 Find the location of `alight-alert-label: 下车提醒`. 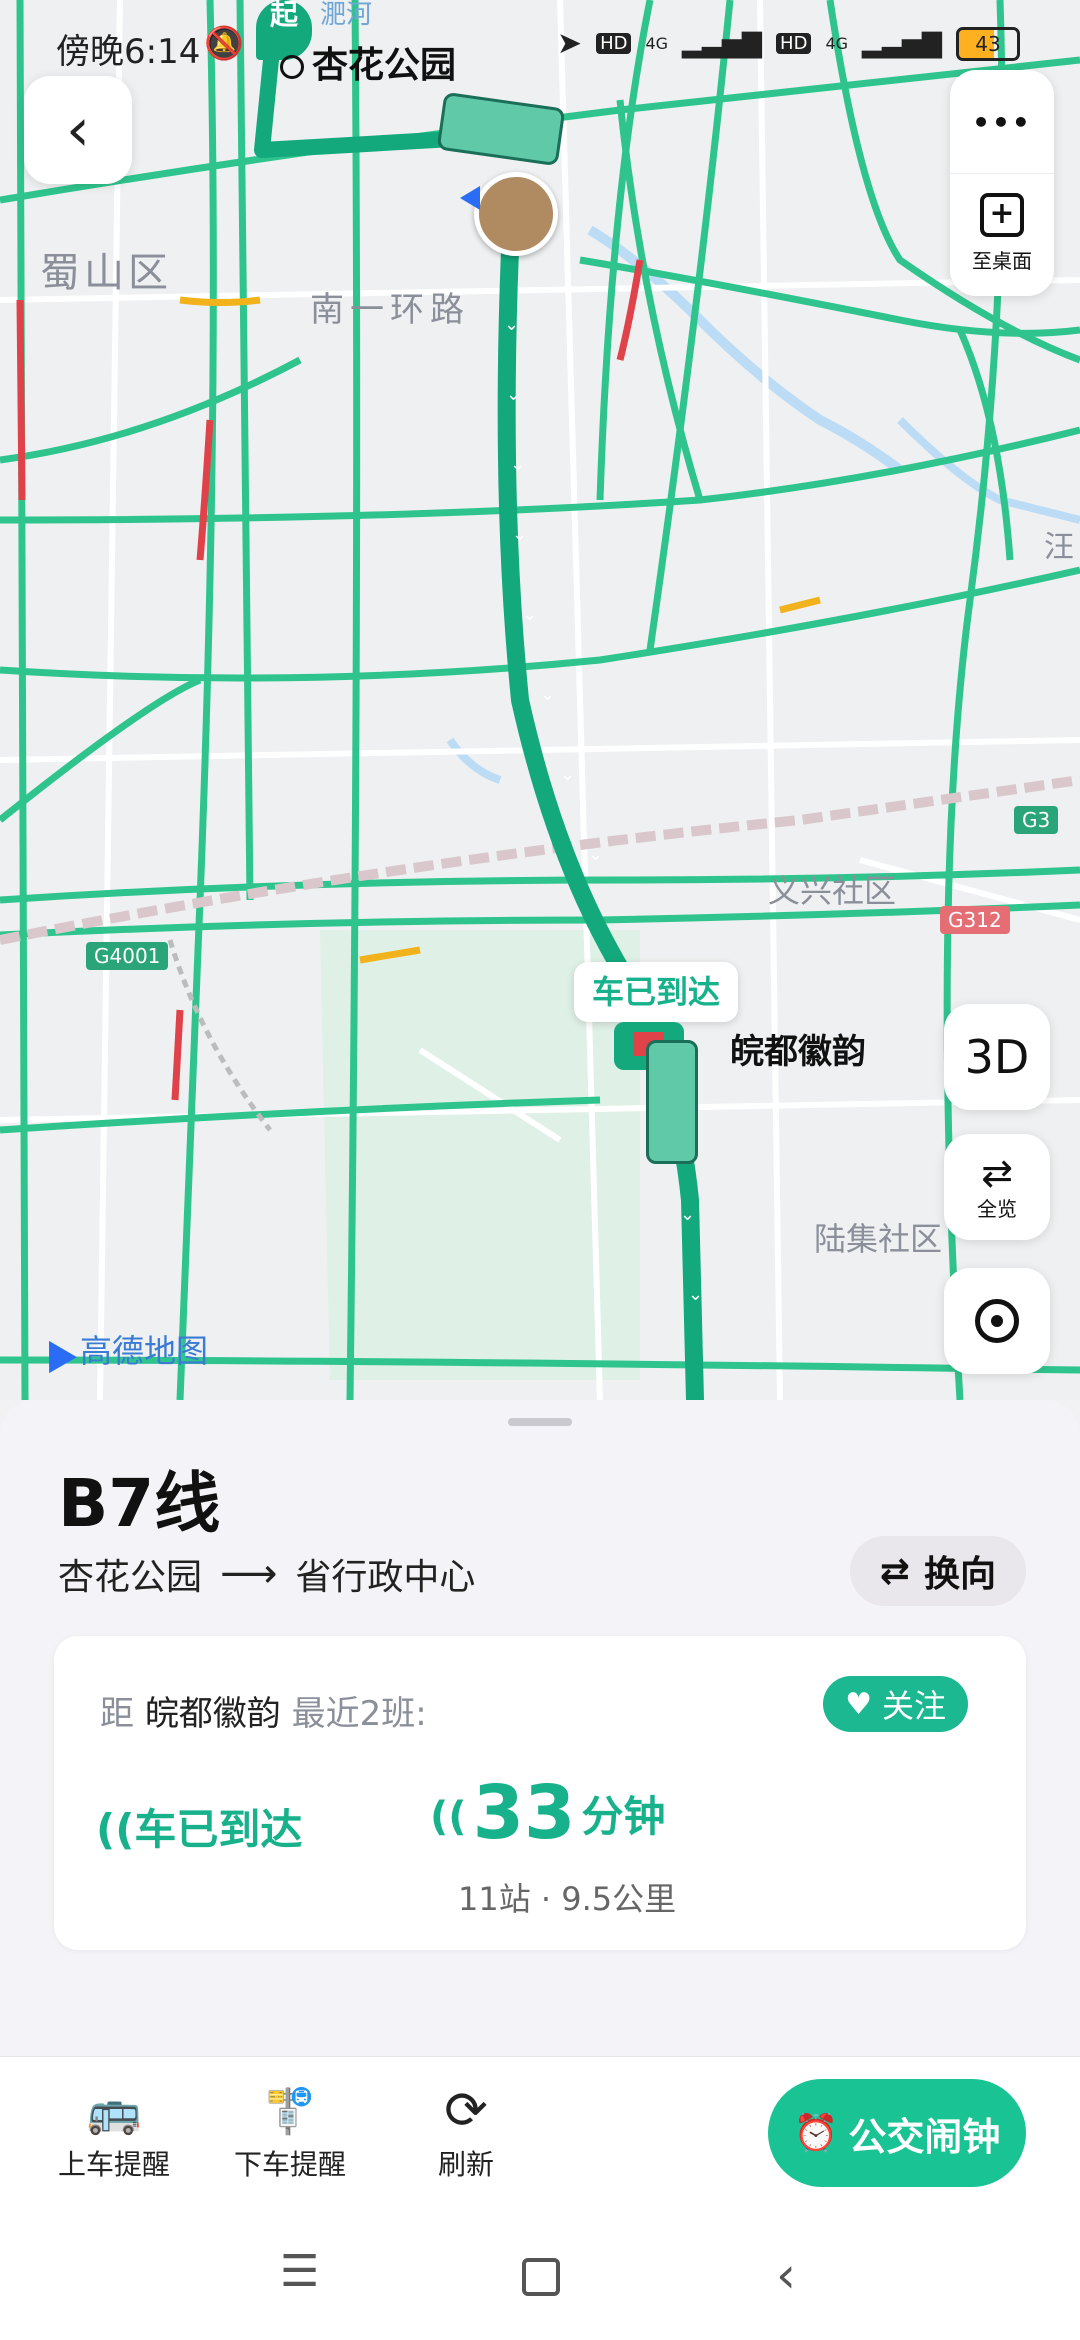

alight-alert-label: 下车提醒 is located at coordinates (289, 2164).